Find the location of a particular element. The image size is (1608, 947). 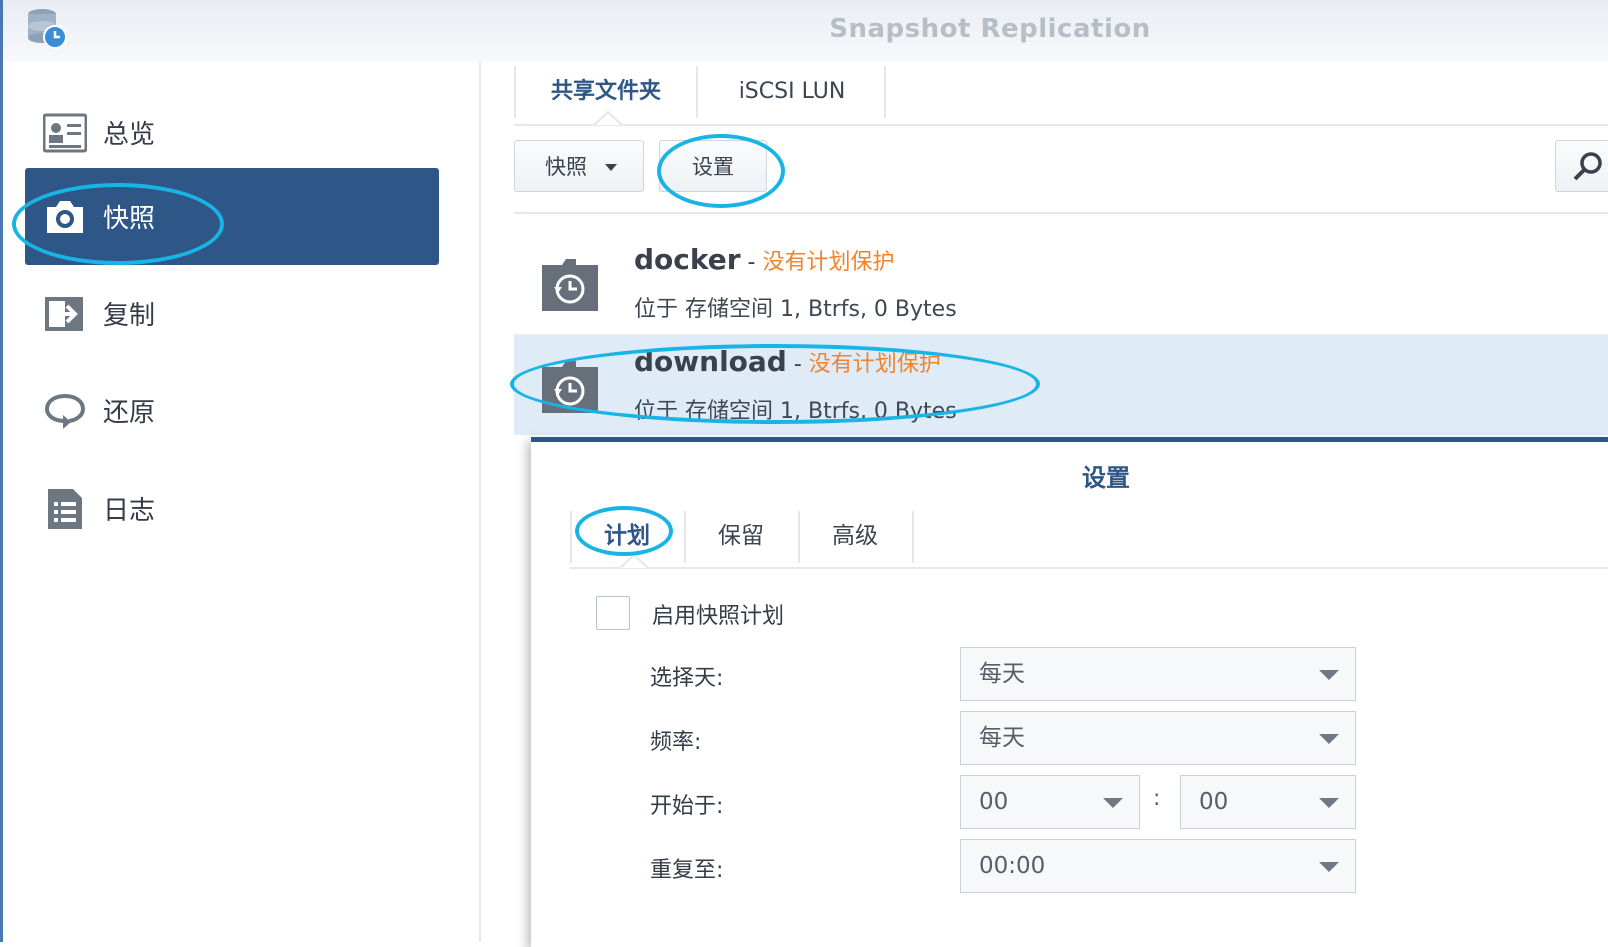

start-hour-value: 00 is located at coordinates (994, 802).